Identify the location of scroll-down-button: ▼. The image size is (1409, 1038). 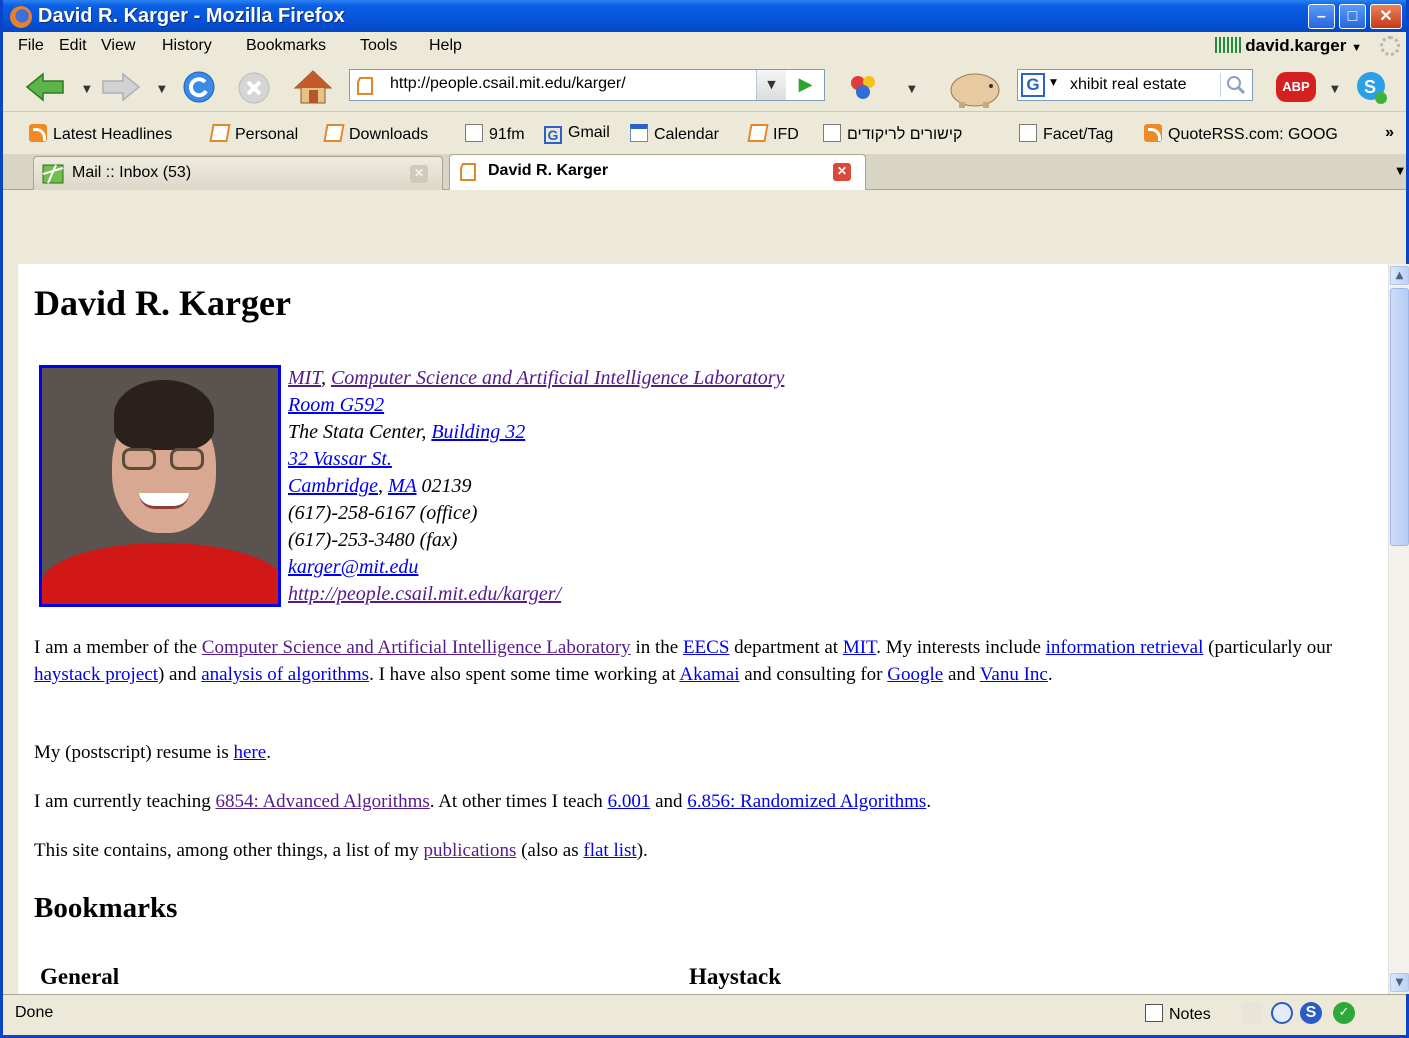
(1399, 982).